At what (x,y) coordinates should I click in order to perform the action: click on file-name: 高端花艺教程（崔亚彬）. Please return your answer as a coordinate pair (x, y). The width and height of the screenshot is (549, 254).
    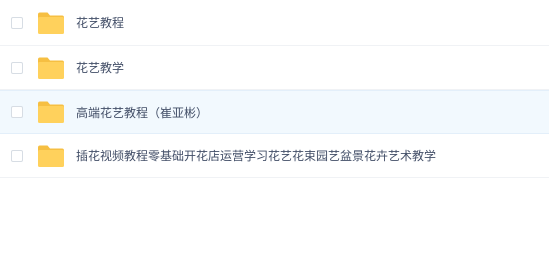
    Looking at the image, I should click on (142, 112).